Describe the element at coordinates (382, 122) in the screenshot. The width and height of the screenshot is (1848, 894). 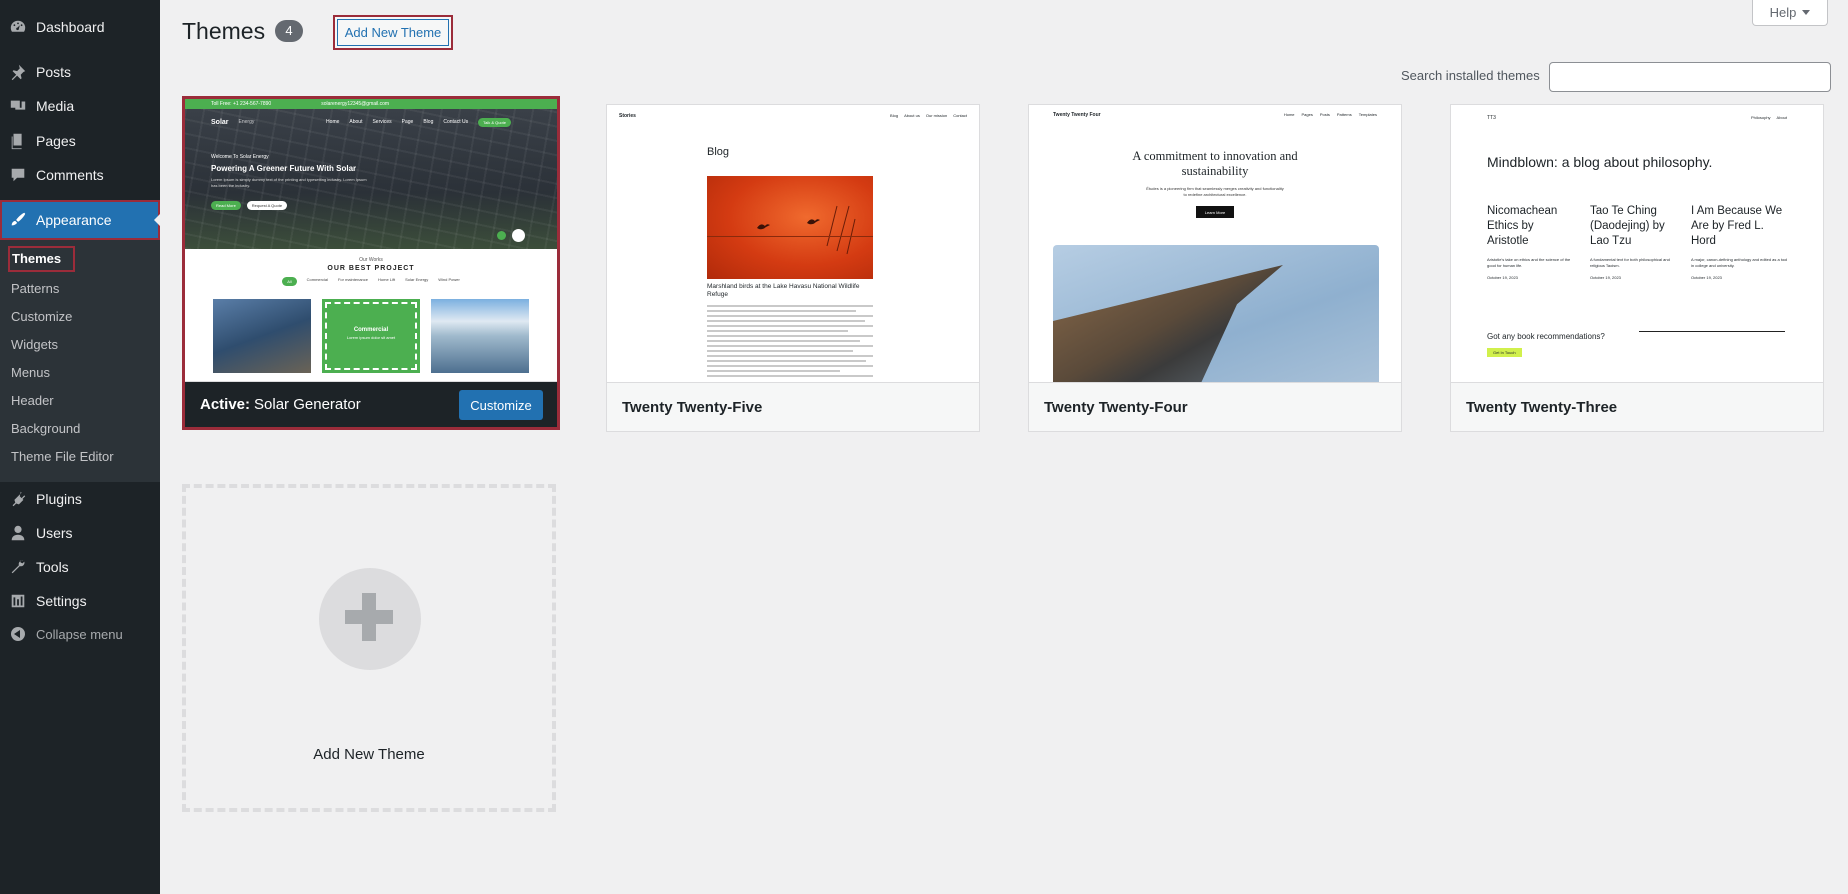
I see `preview-nav-item: Services` at that location.